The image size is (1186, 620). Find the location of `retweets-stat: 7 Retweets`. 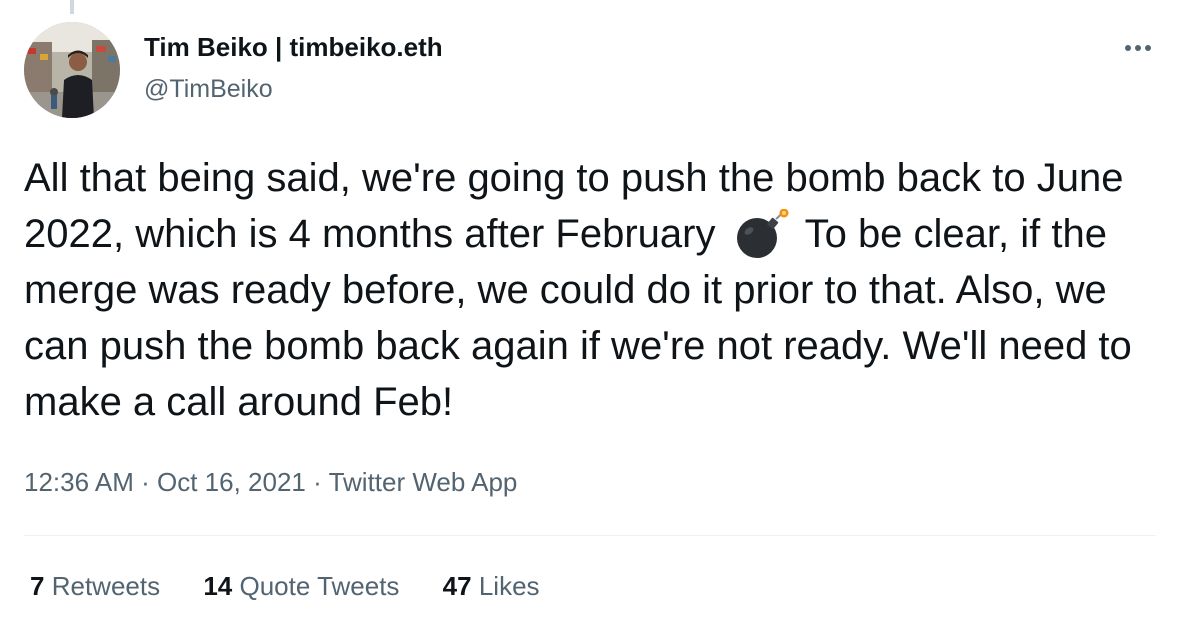

retweets-stat: 7 Retweets is located at coordinates (95, 586).